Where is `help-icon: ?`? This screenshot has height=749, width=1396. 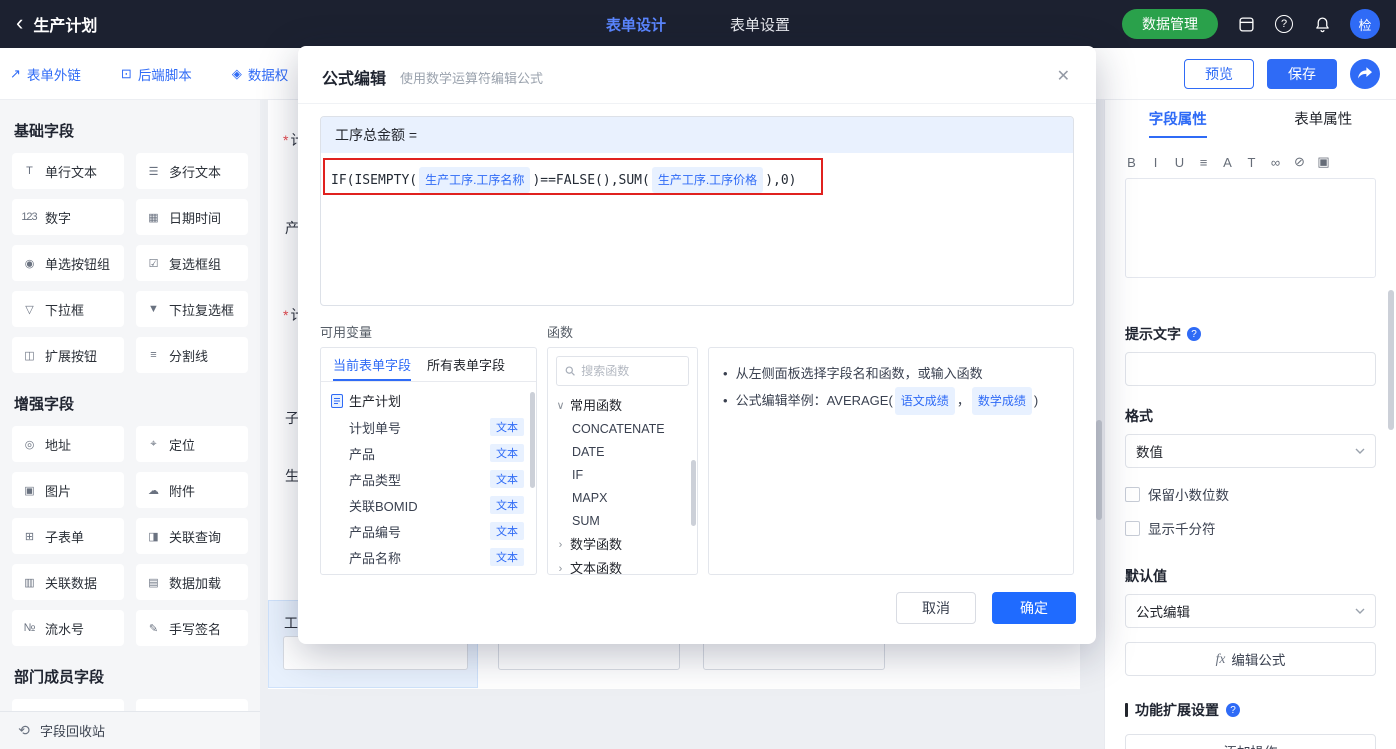
help-icon: ? is located at coordinates (1284, 24).